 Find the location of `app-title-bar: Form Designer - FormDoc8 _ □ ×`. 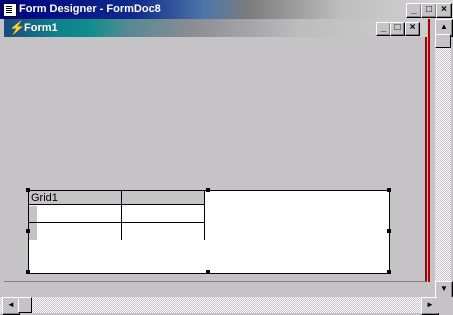

app-title-bar: Form Designer - FormDoc8 _ □ × is located at coordinates (226, 9).